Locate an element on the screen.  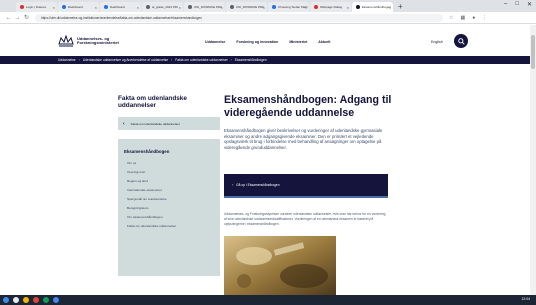
browser-tab: Choosing Sudan Math × is located at coordinates (288, 7).